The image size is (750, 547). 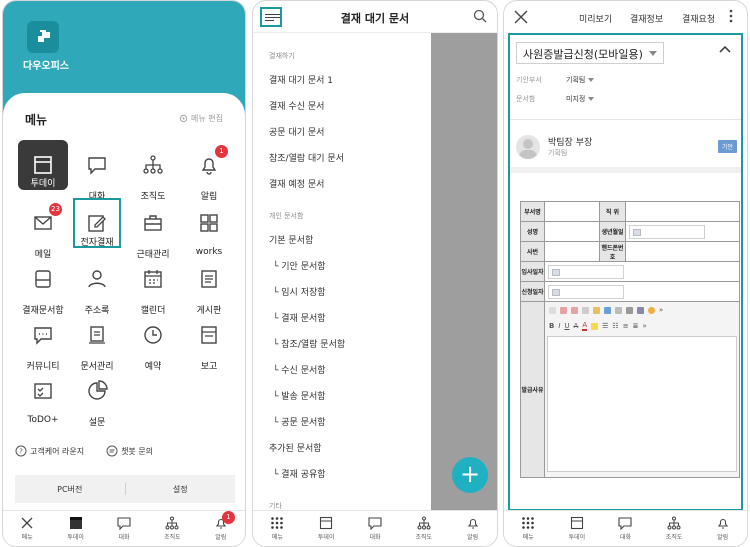 I want to click on highlight-icon, so click(x=595, y=326).